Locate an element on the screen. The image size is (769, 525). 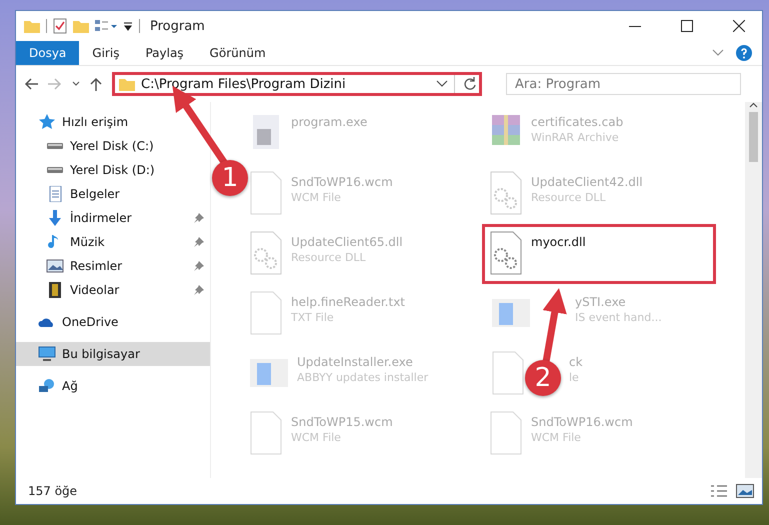
sidebar-item: Belgeler is located at coordinates (113, 194).